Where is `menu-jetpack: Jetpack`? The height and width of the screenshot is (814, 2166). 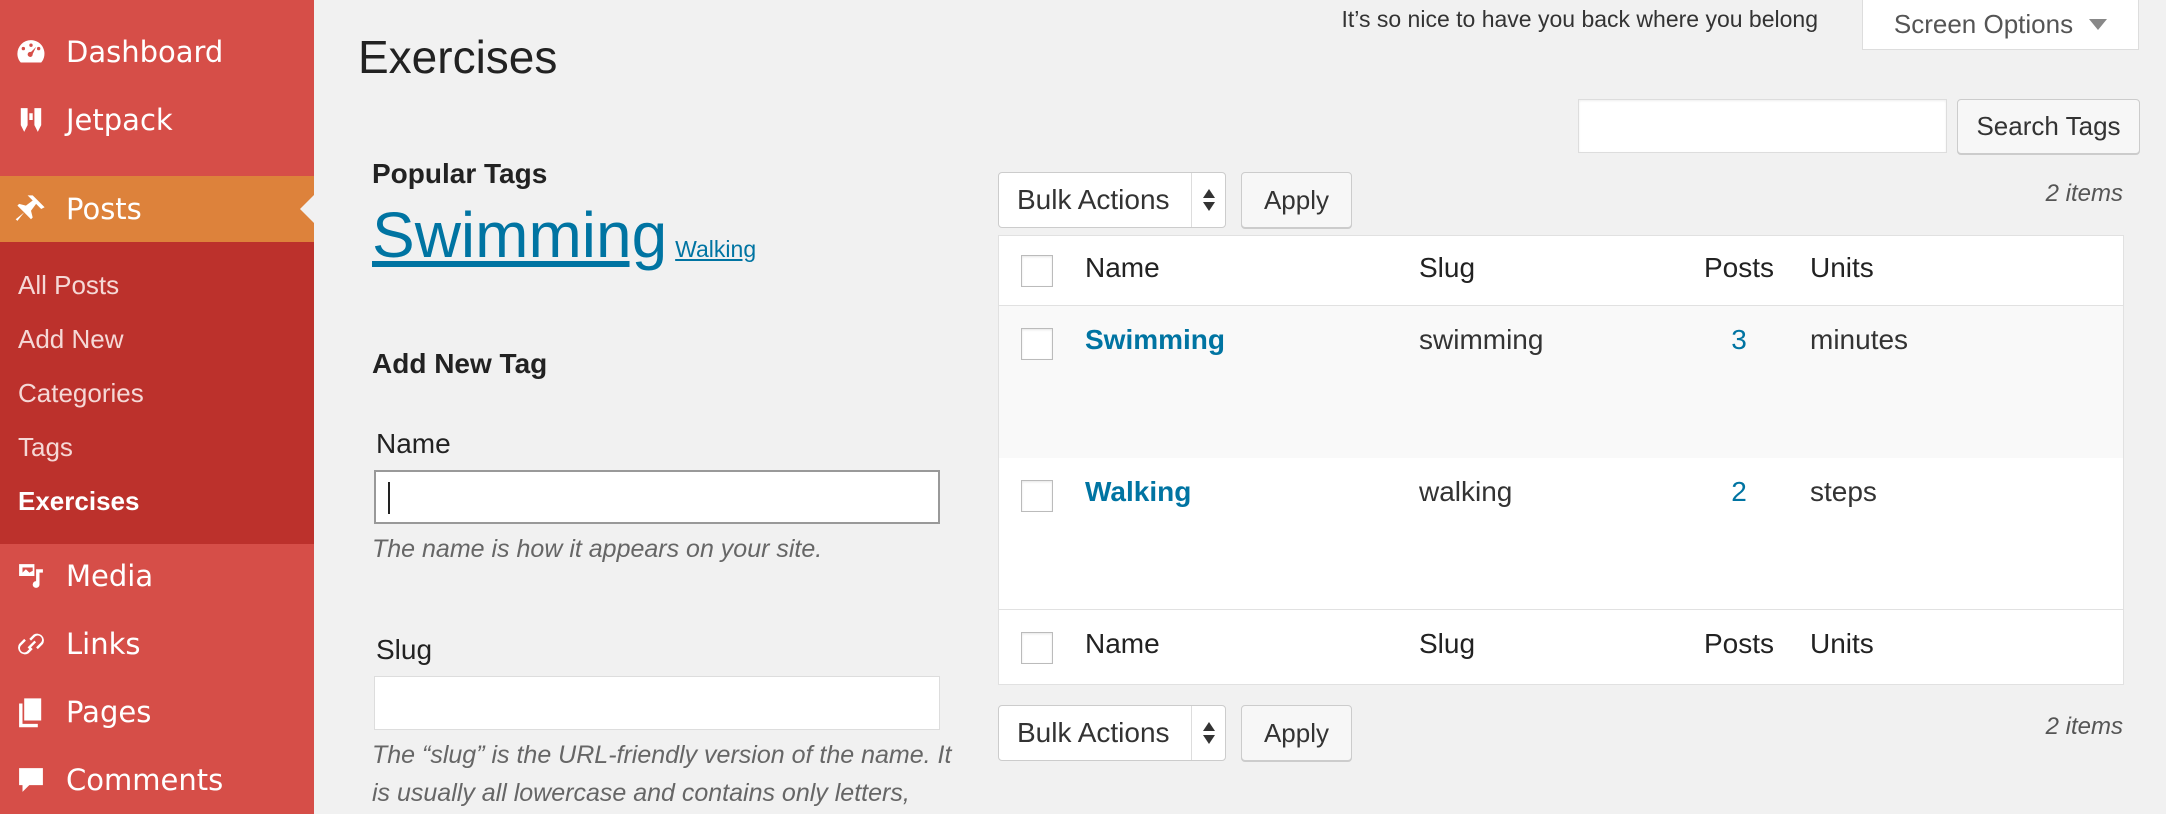 menu-jetpack: Jetpack is located at coordinates (157, 120).